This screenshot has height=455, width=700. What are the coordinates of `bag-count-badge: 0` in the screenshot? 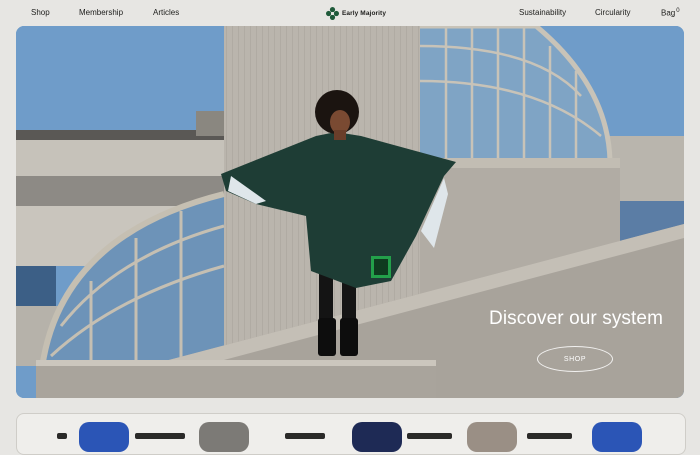 It's located at (678, 11).